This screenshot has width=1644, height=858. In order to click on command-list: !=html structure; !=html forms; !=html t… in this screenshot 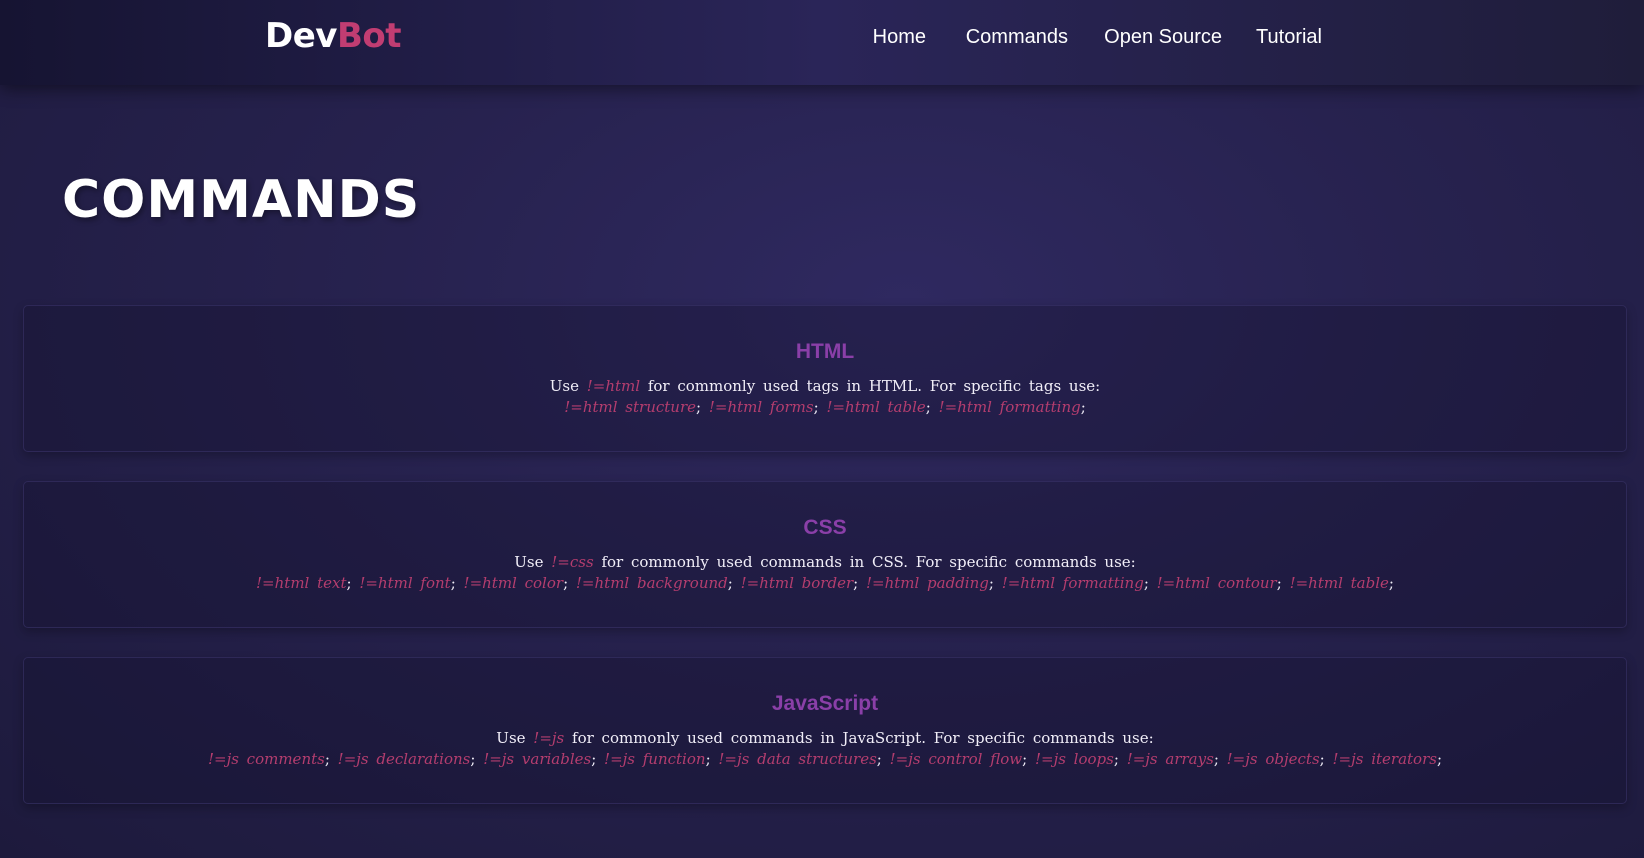, I will do `click(825, 407)`.